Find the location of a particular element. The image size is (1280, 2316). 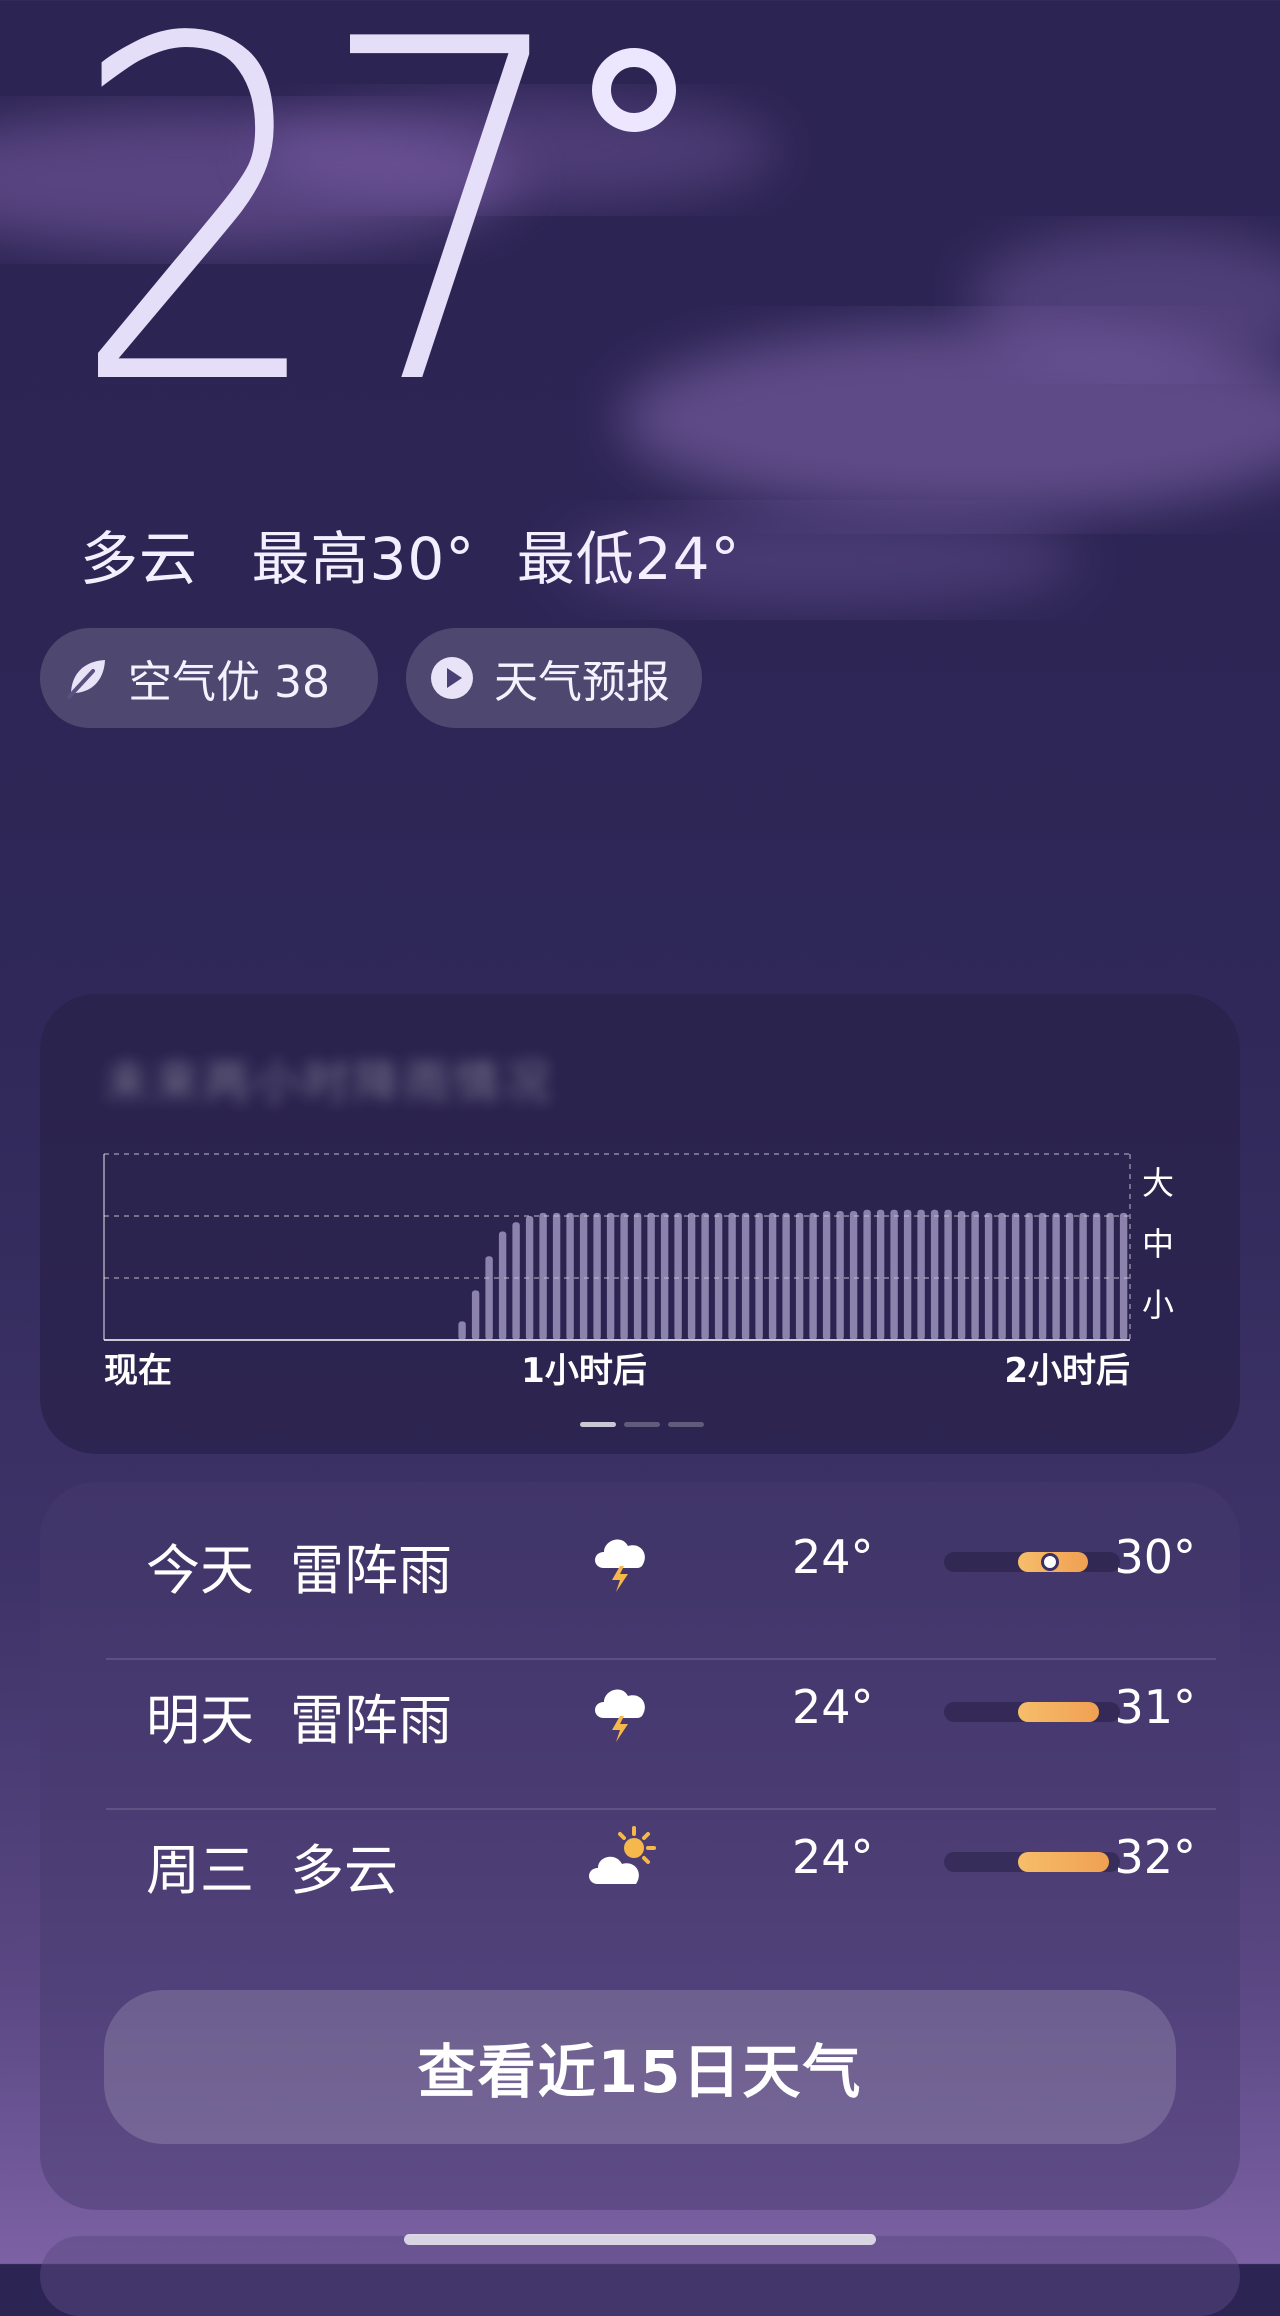

daily-row-tomorrow: 明天 雷阵雨 24° 31° is located at coordinates (661, 1707).